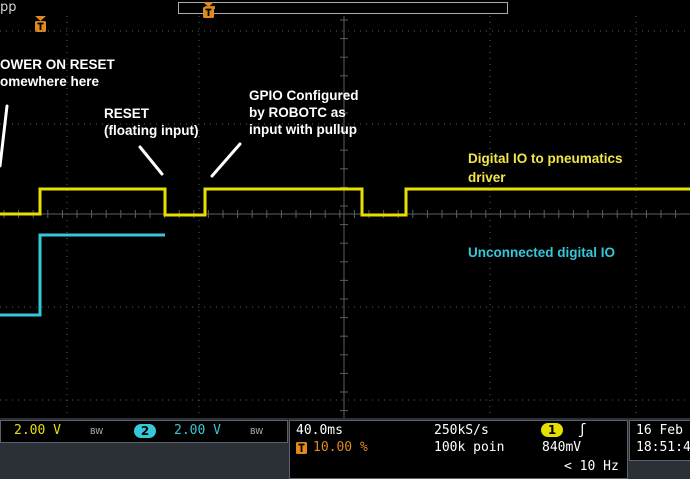 Image resolution: width=690 pixels, height=479 pixels. Describe the element at coordinates (345, 202) in the screenshot. I see `channel-1-trace` at that location.